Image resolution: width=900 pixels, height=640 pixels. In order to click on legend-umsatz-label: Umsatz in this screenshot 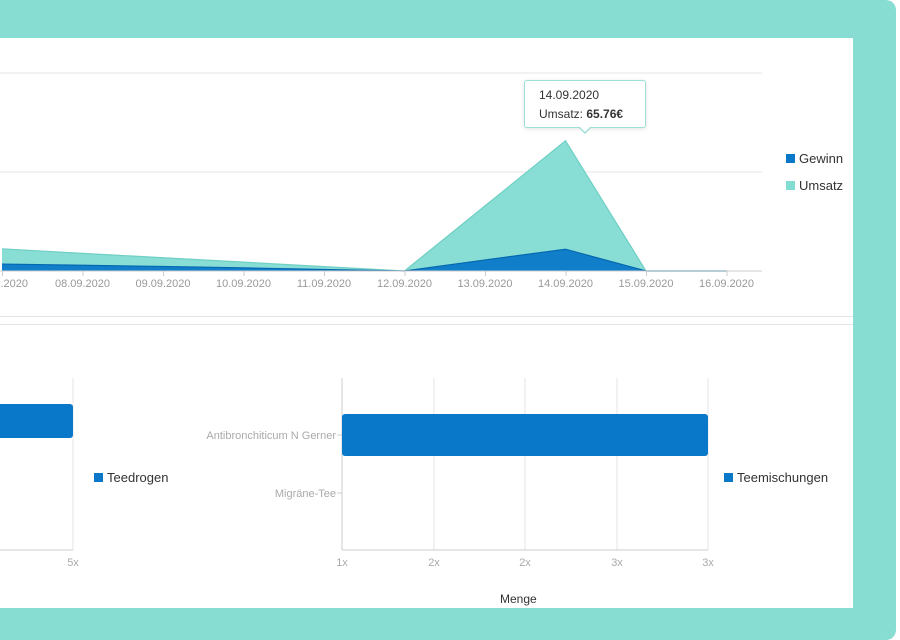, I will do `click(821, 185)`.